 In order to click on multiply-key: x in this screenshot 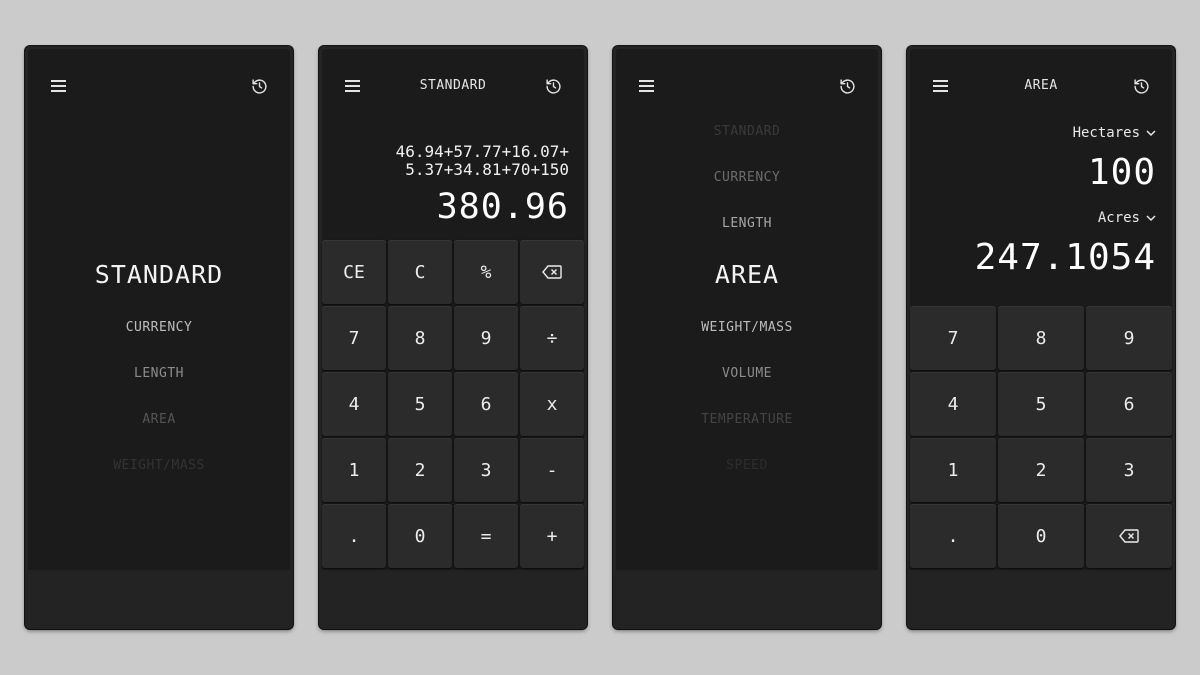, I will do `click(552, 404)`.